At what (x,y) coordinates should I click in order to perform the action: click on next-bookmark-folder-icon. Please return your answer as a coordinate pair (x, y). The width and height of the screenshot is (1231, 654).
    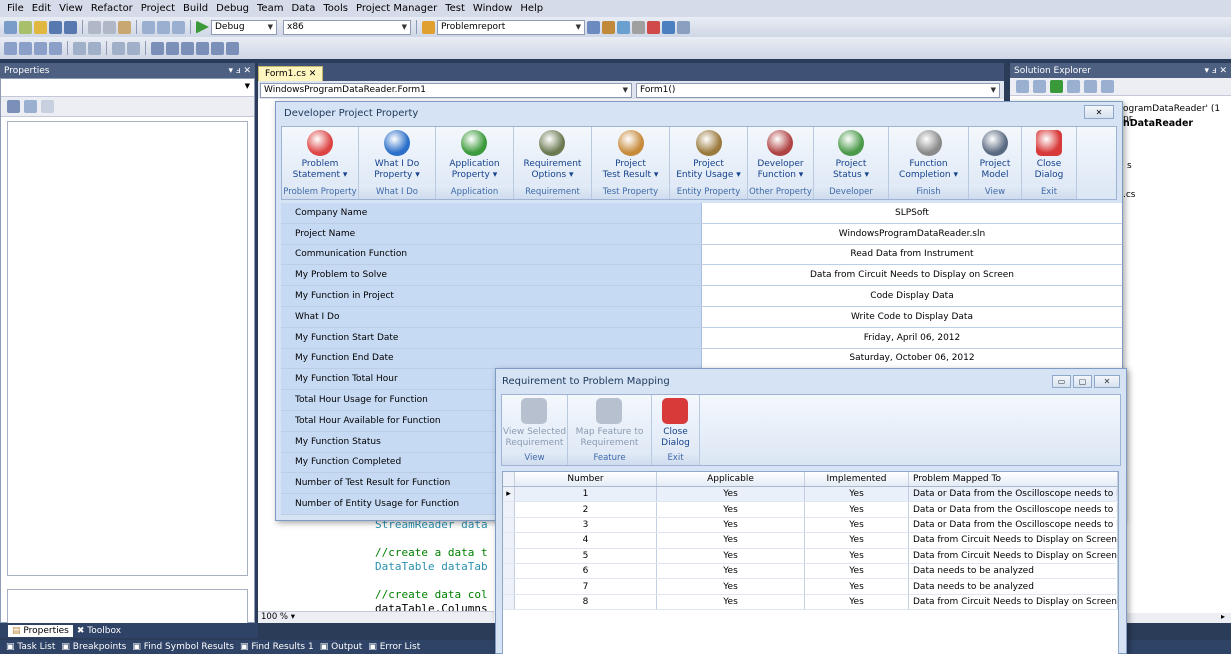
    Looking at the image, I should click on (217, 48).